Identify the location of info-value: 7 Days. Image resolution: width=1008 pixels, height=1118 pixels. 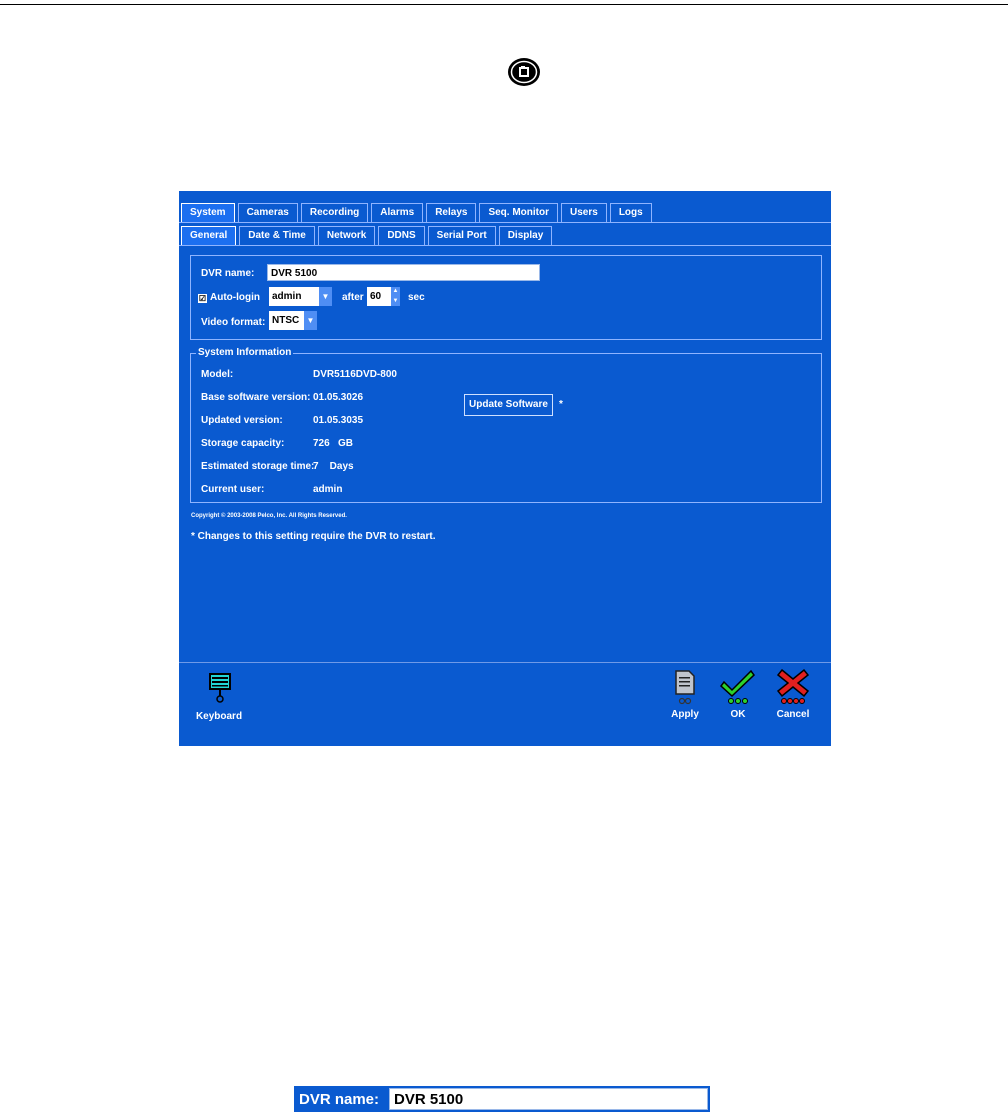
(333, 466).